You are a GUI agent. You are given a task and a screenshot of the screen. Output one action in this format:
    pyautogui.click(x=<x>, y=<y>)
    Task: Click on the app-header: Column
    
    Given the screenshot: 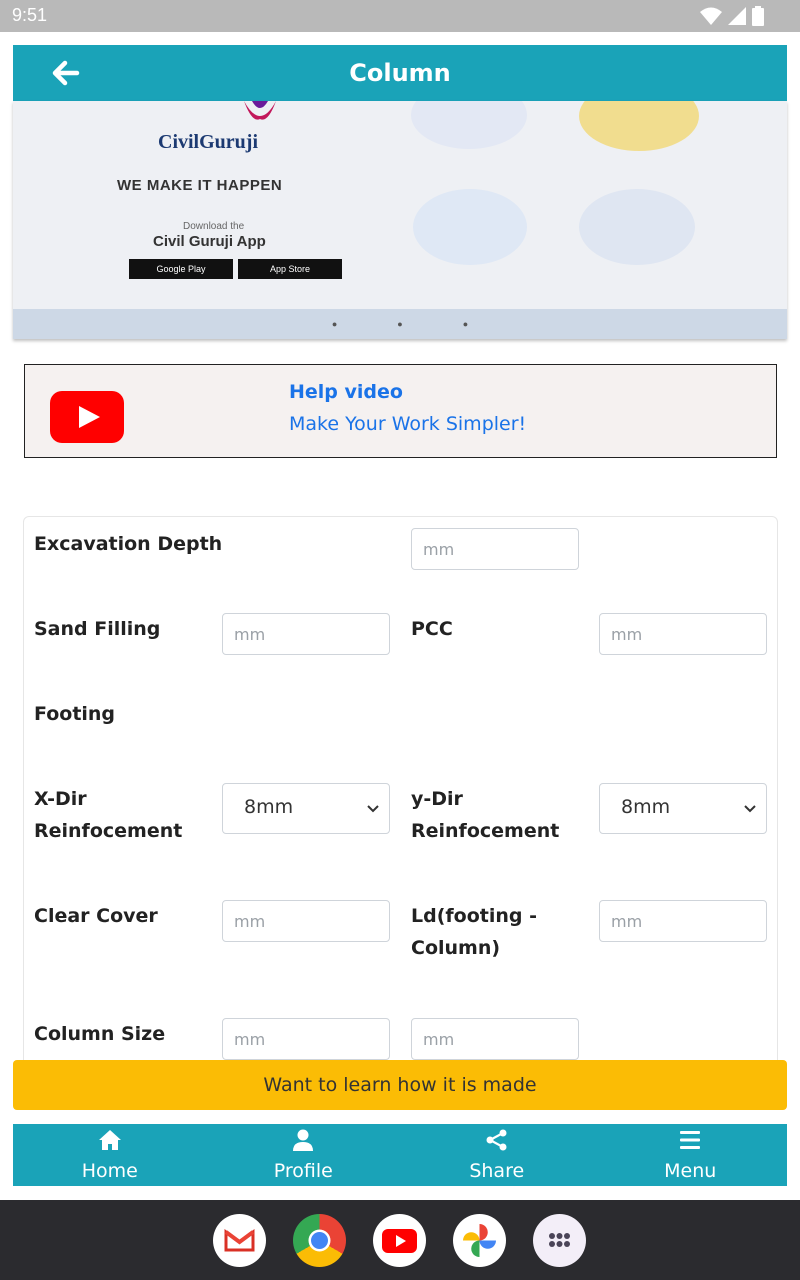 What is the action you would take?
    pyautogui.click(x=400, y=73)
    